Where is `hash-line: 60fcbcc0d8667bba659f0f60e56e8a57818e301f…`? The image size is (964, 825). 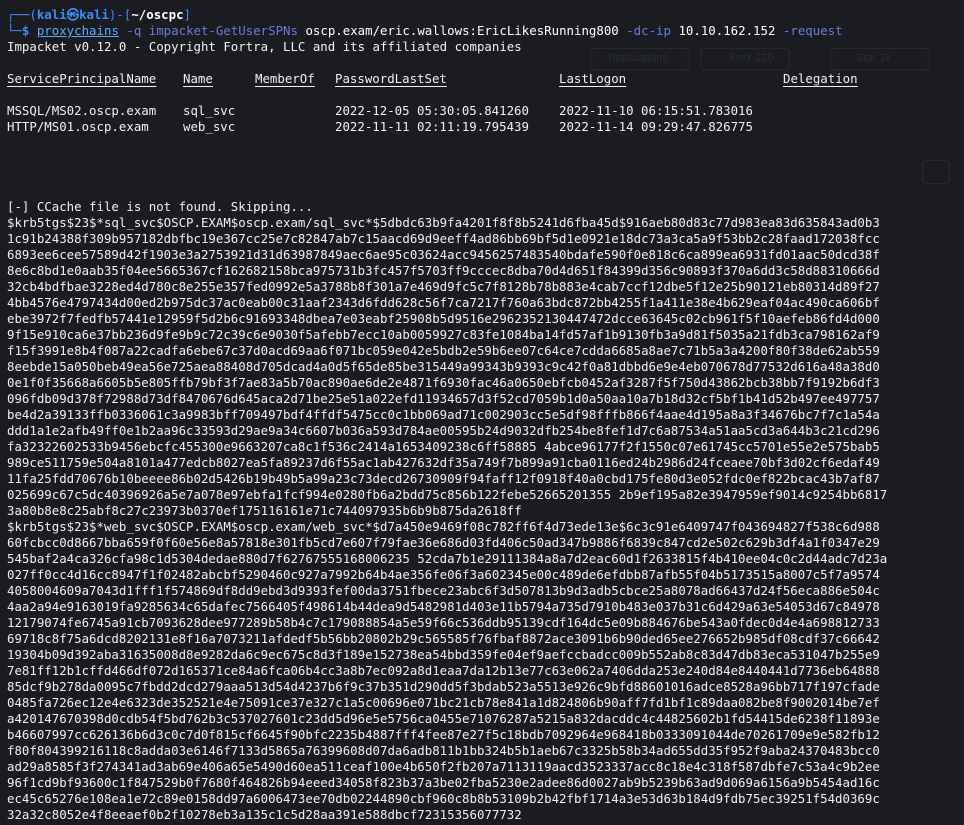 hash-line: 60fcbcc0d8667bba659f0f60e56e8a57818e301f… is located at coordinates (443, 542).